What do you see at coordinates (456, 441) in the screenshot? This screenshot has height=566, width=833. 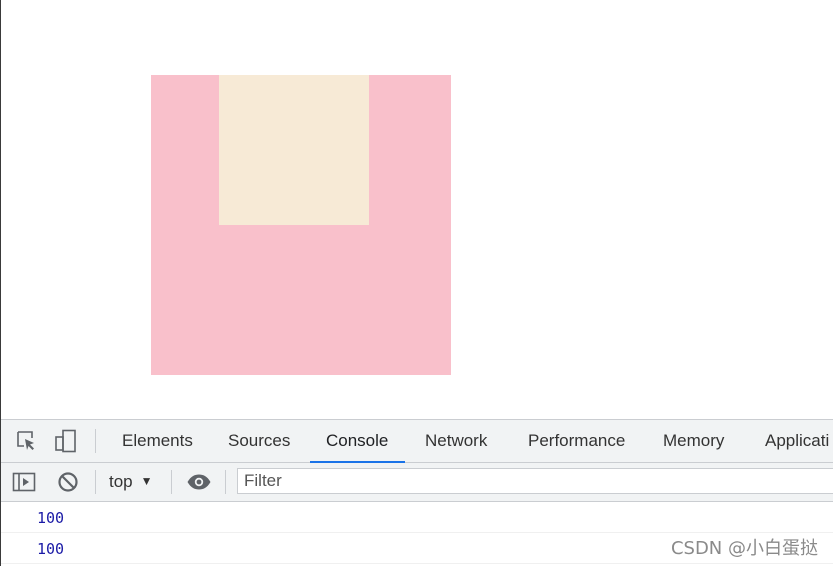 I see `tab-network: Network` at bounding box center [456, 441].